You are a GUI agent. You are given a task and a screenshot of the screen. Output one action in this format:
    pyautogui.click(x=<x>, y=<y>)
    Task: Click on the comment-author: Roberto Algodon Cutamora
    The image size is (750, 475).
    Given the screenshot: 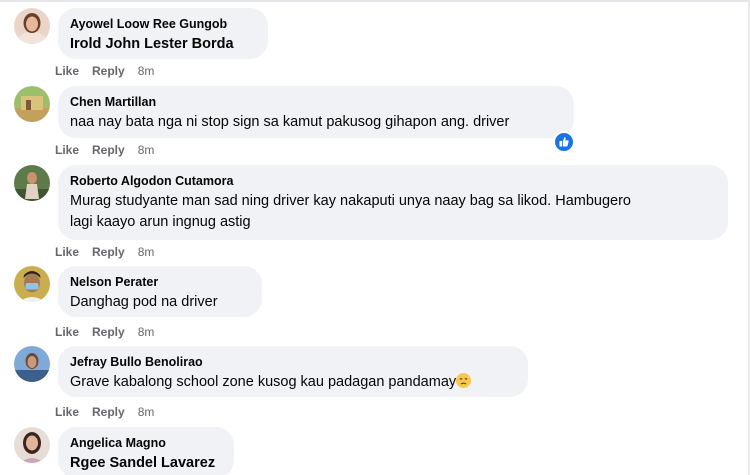 What is the action you would take?
    pyautogui.click(x=393, y=181)
    